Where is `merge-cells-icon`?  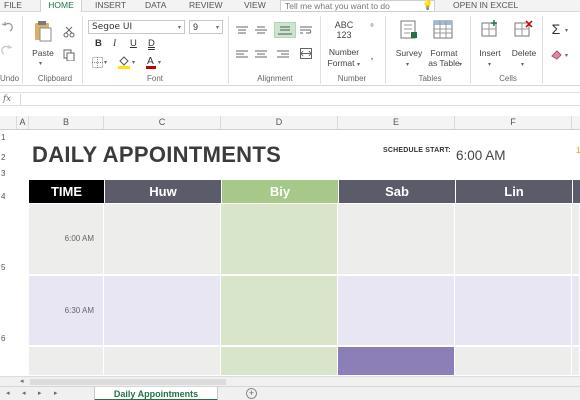 merge-cells-icon is located at coordinates (306, 53).